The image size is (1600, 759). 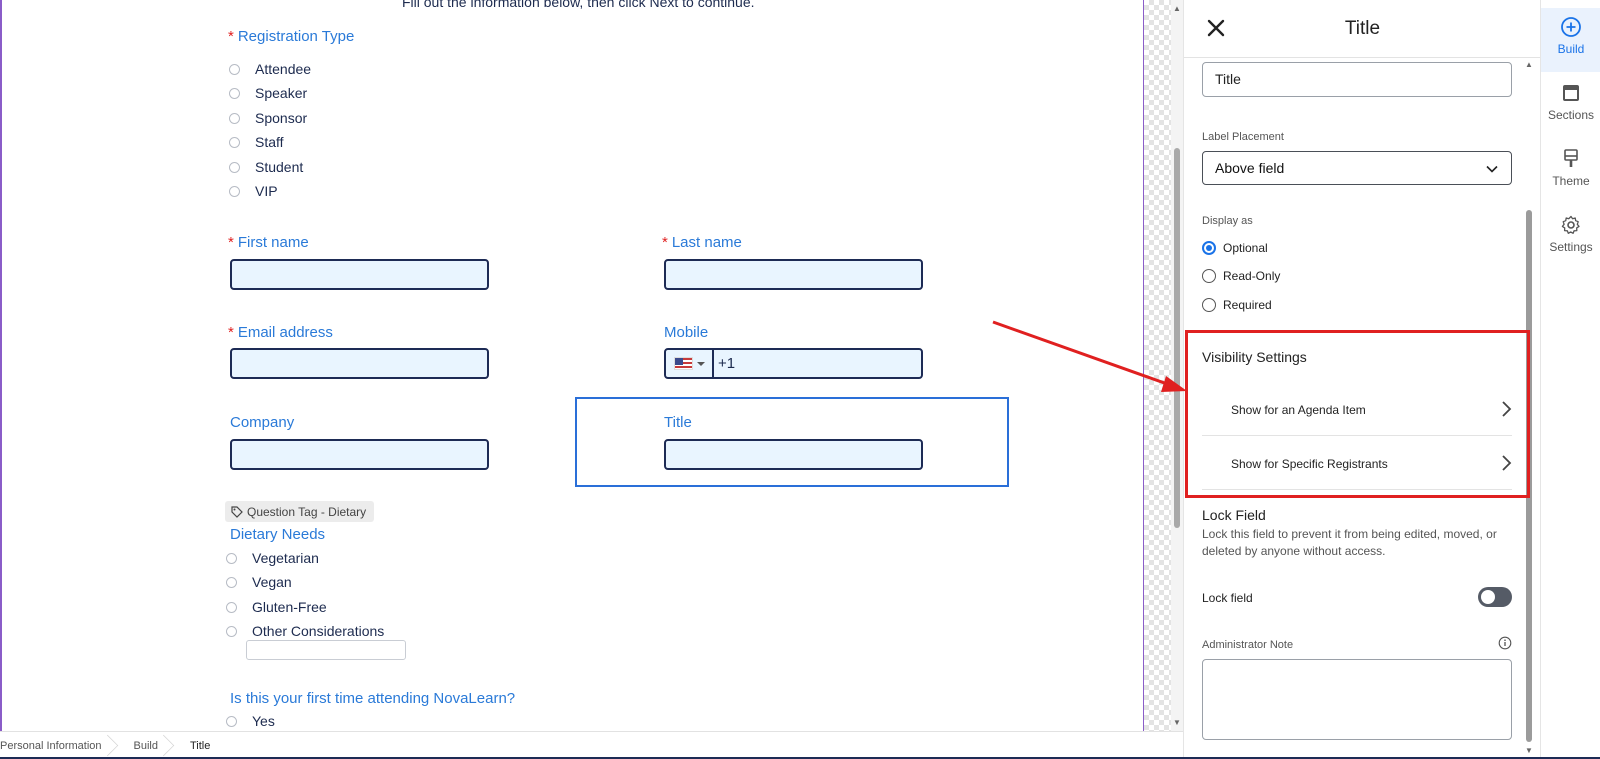 What do you see at coordinates (1570, 224) in the screenshot?
I see `gear-icon` at bounding box center [1570, 224].